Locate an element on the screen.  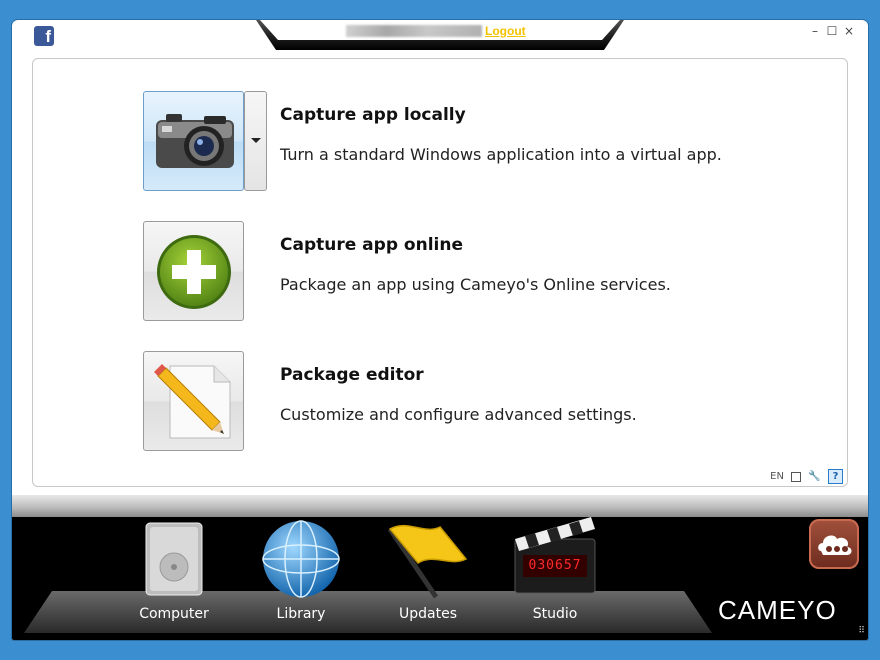
cameyo-app-icon is located at coordinates (834, 544).